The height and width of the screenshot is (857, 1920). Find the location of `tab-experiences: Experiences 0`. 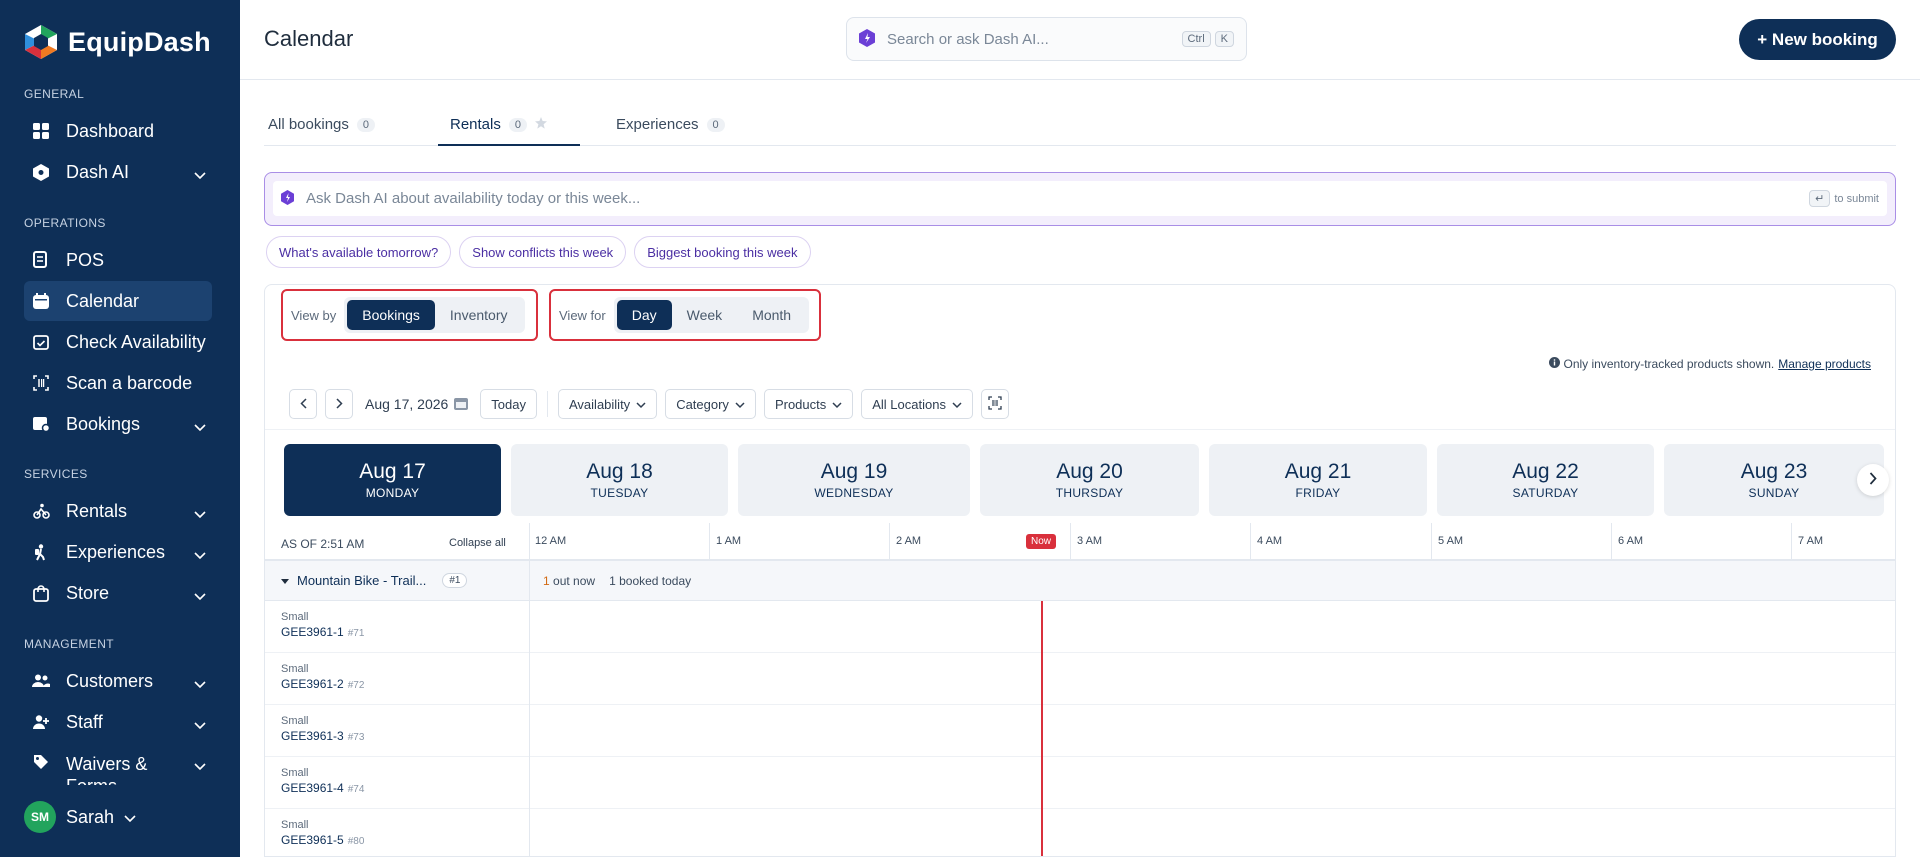

tab-experiences: Experiences 0 is located at coordinates (670, 124).